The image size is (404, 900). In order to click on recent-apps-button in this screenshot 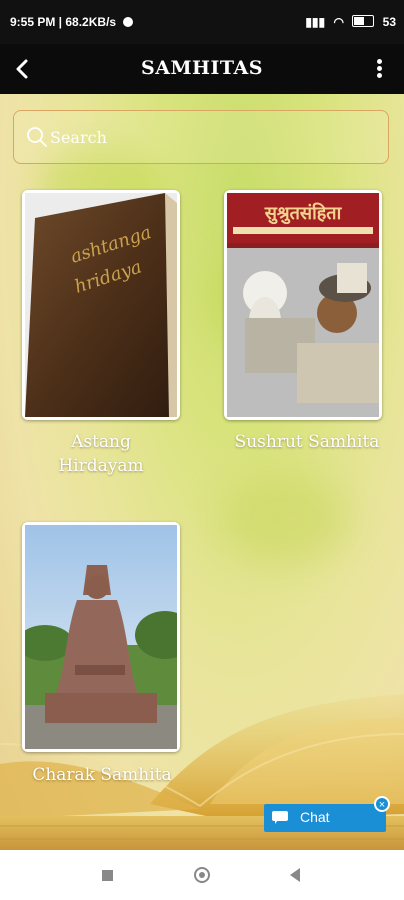, I will do `click(107, 875)`.